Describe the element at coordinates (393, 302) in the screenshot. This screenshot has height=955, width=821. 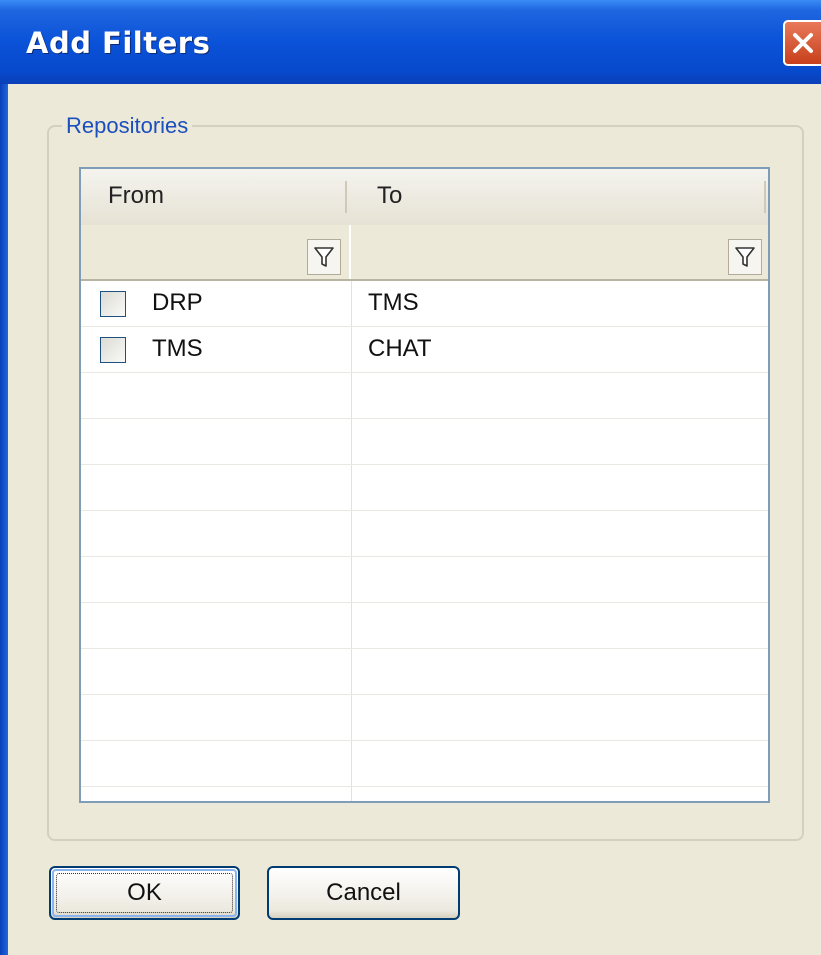
I see `cell-to: TMS` at that location.